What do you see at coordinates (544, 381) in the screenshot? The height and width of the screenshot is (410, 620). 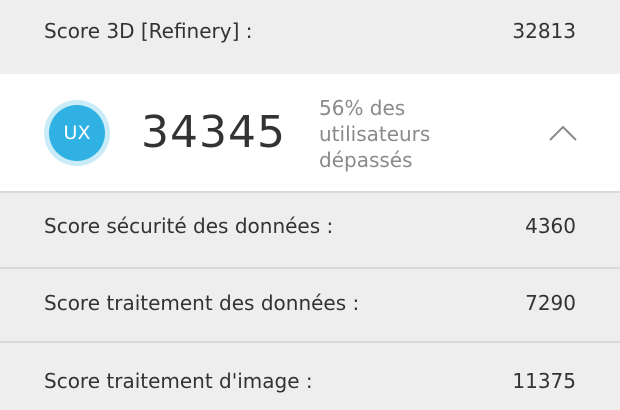 I see `image-processing-score-value: 11375` at bounding box center [544, 381].